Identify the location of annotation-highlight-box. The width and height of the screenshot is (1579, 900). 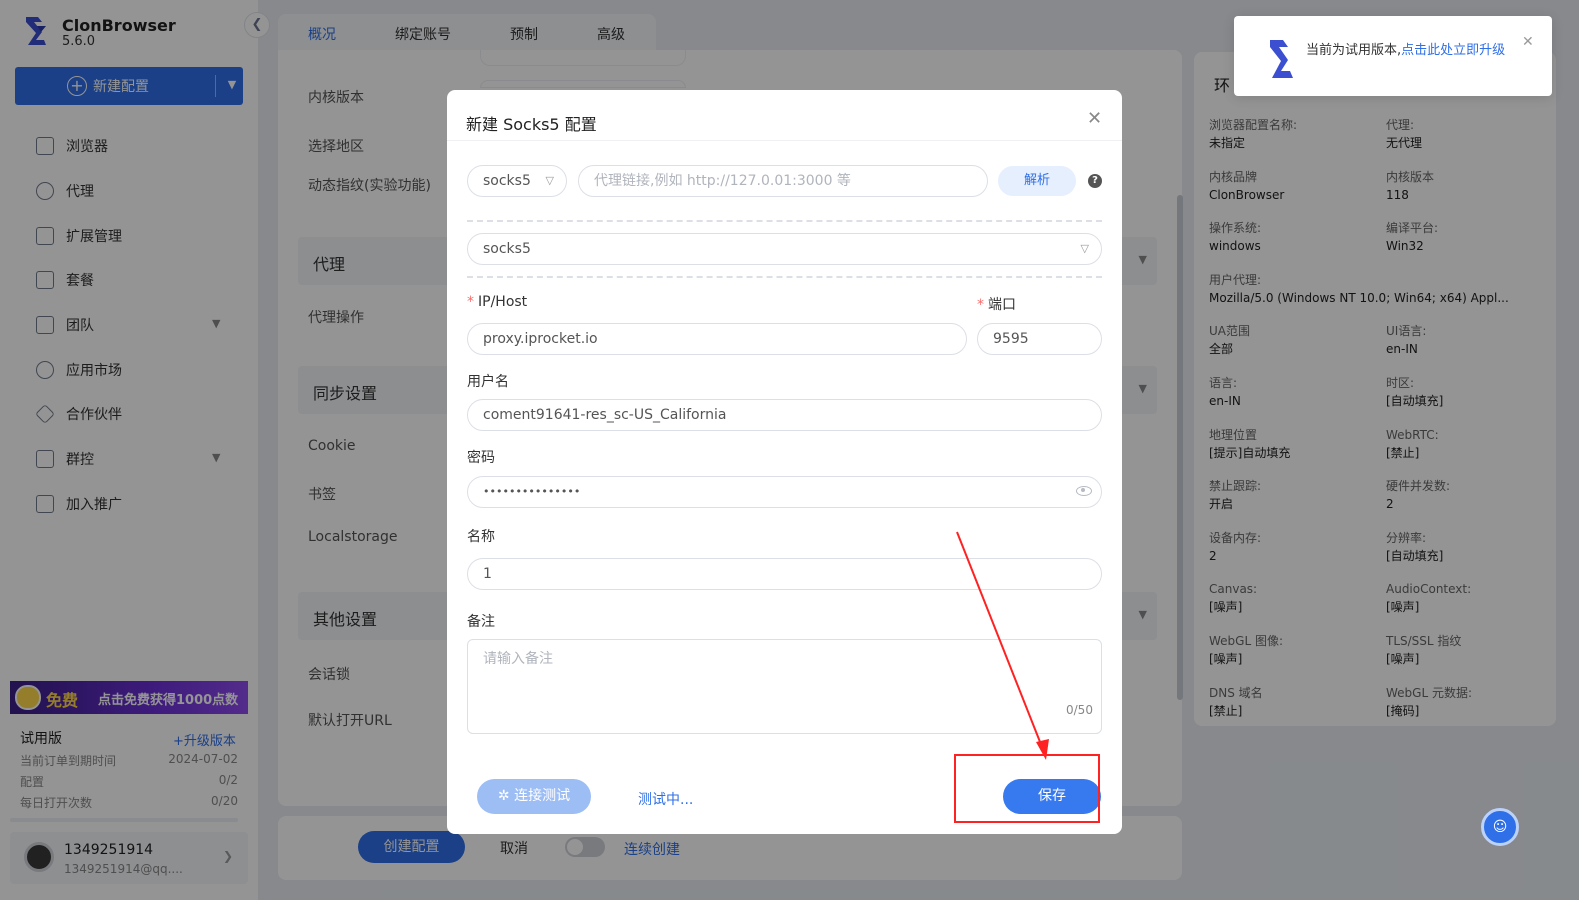
(1027, 788).